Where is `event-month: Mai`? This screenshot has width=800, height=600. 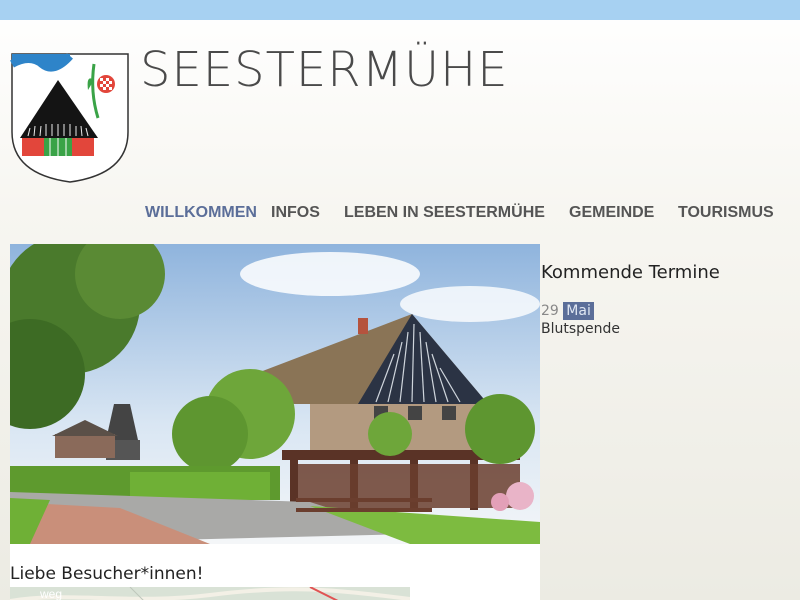 event-month: Mai is located at coordinates (578, 311).